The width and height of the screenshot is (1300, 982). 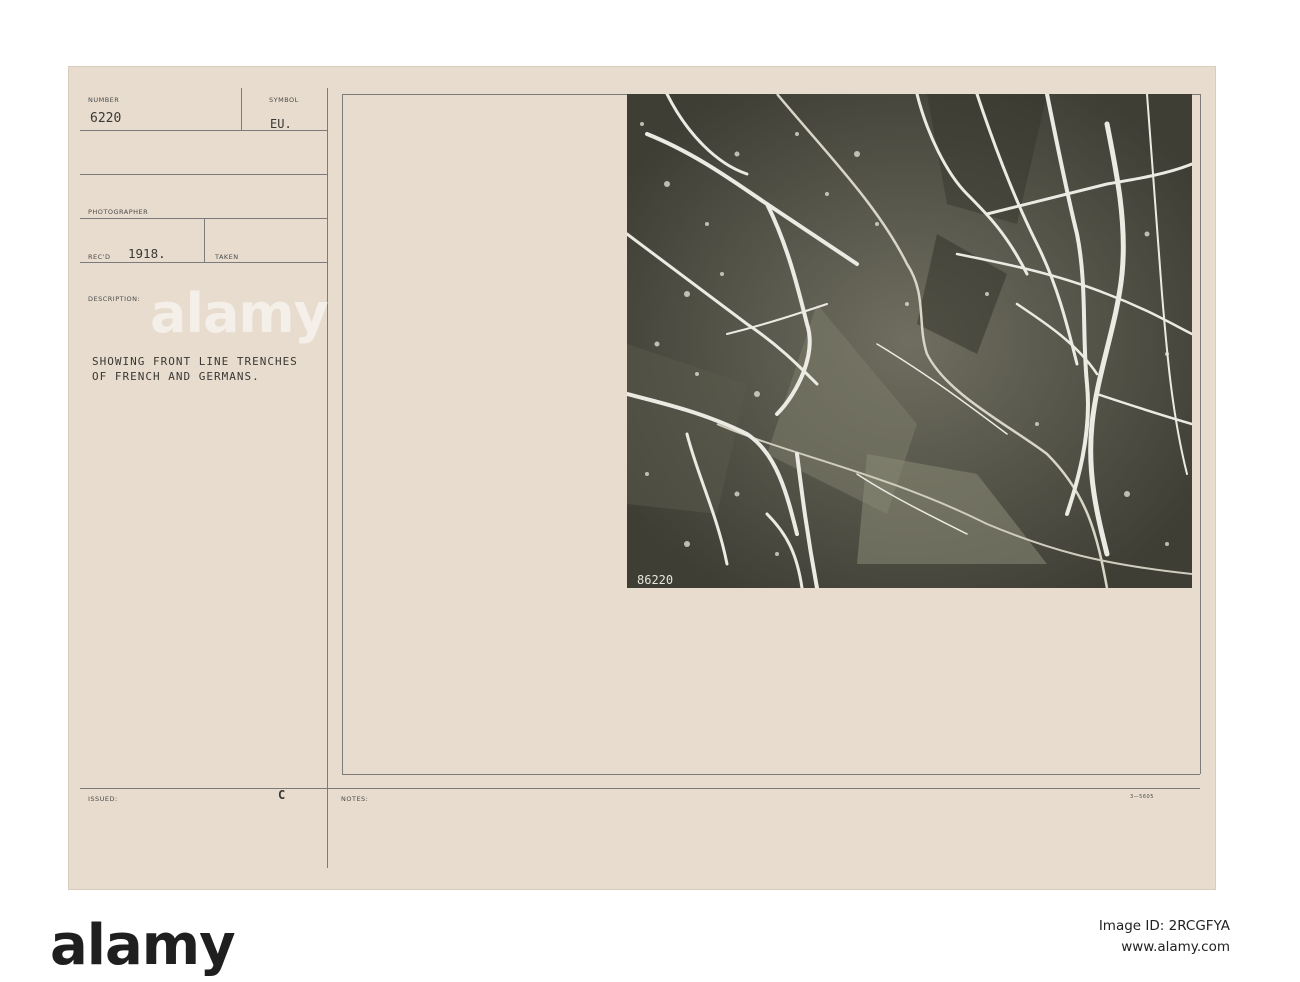 What do you see at coordinates (655, 580) in the screenshot?
I see `negative-number: 86220` at bounding box center [655, 580].